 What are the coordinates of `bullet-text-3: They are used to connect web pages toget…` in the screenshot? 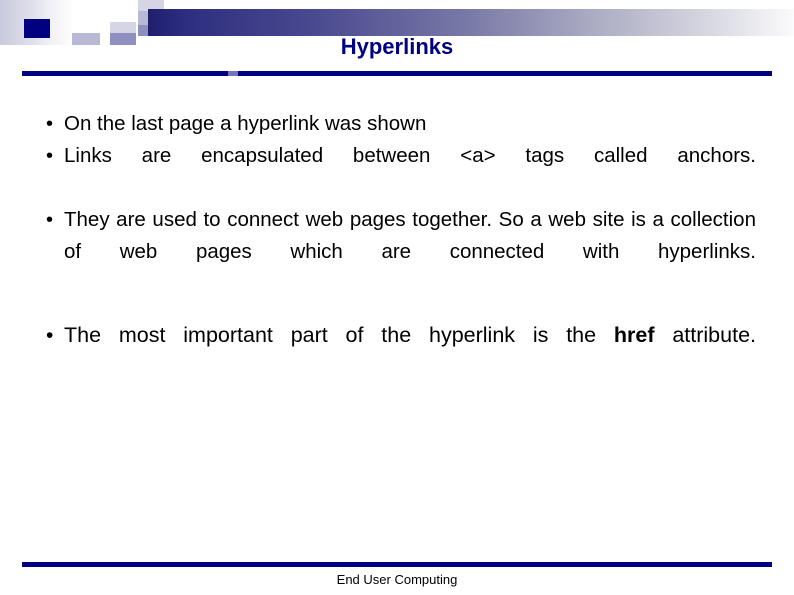 It's located at (410, 235).